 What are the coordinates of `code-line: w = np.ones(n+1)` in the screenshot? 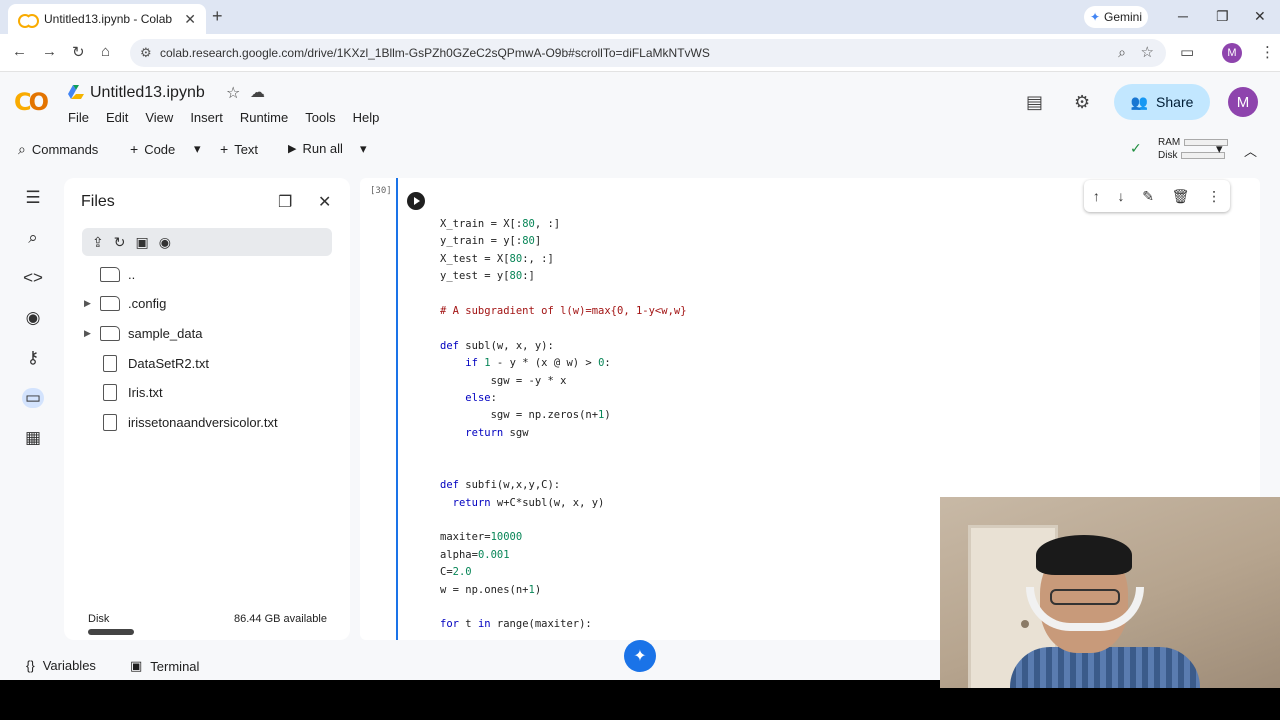 It's located at (563, 590).